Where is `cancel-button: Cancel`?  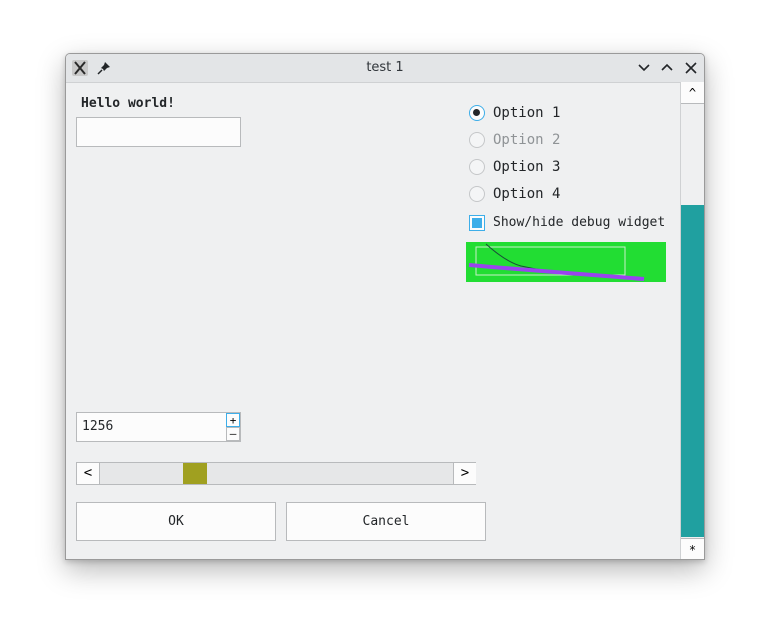
cancel-button: Cancel is located at coordinates (386, 521).